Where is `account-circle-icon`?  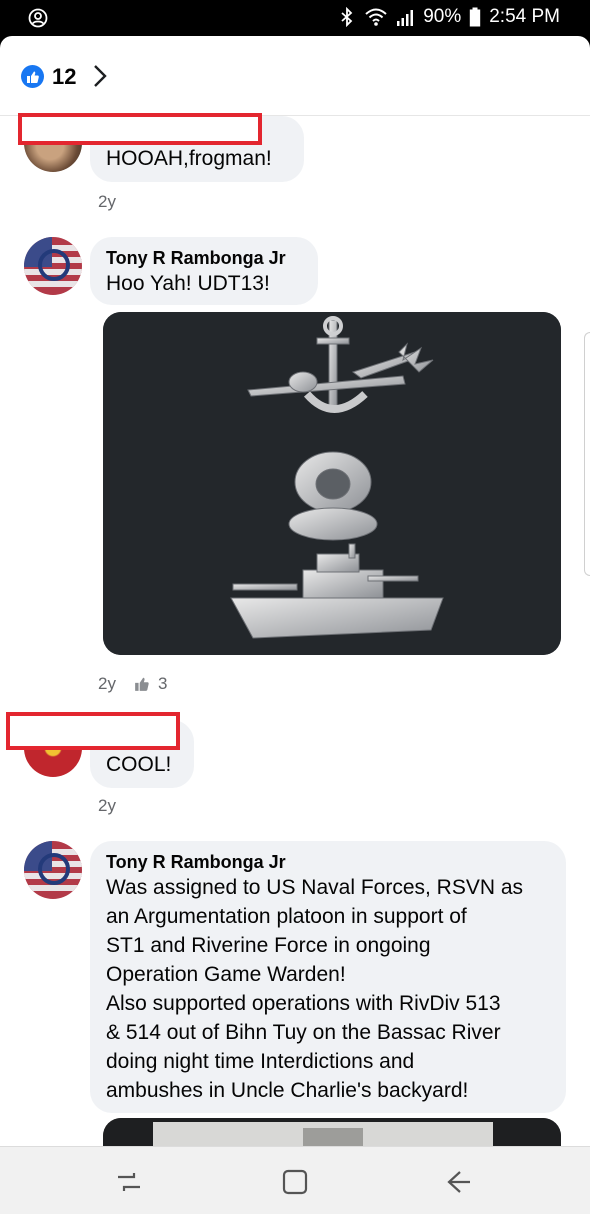 account-circle-icon is located at coordinates (38, 18).